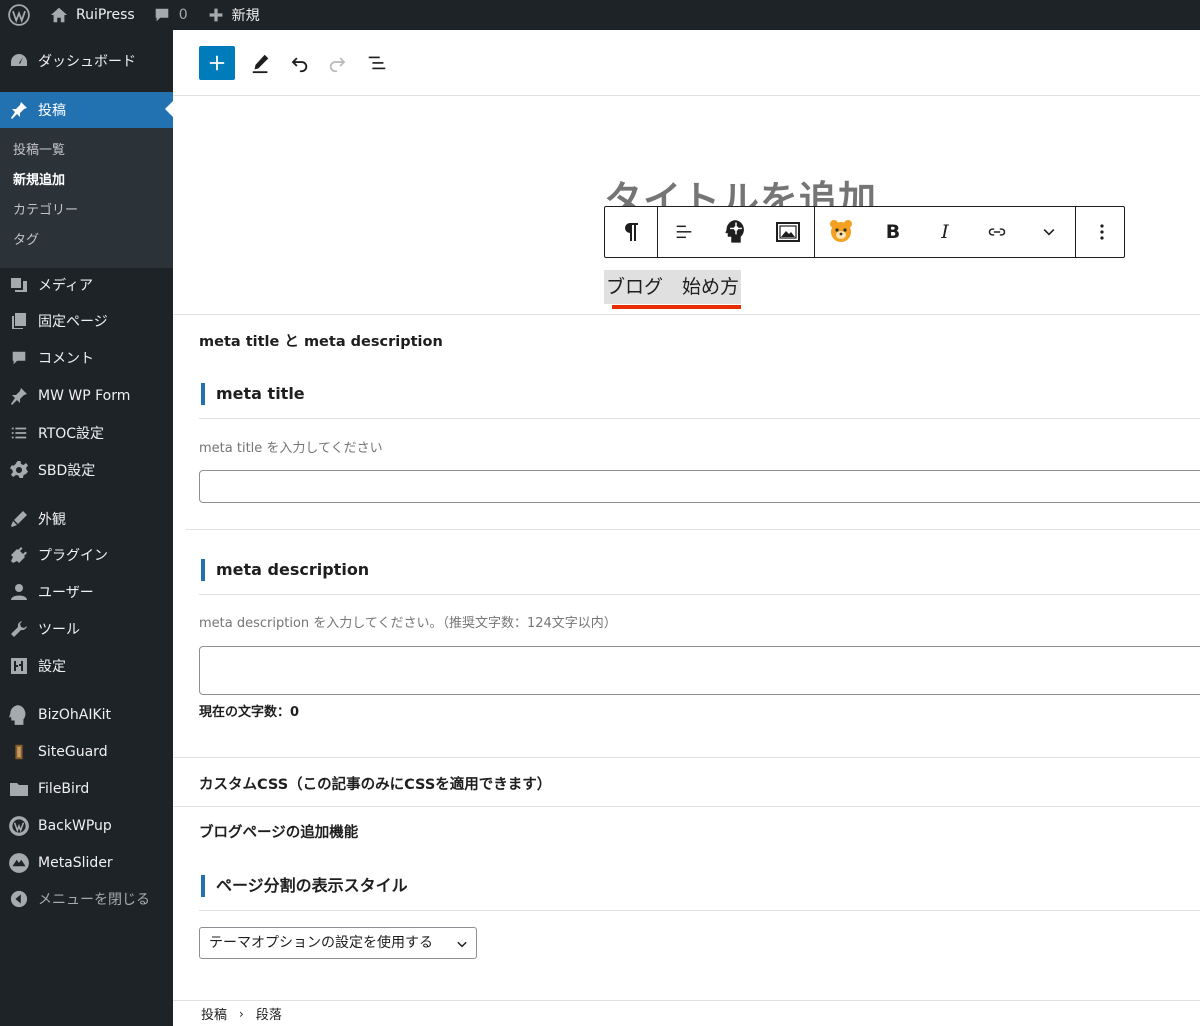 This screenshot has height=1026, width=1200. Describe the element at coordinates (19, 555) in the screenshot. I see `plugin-icon` at that location.